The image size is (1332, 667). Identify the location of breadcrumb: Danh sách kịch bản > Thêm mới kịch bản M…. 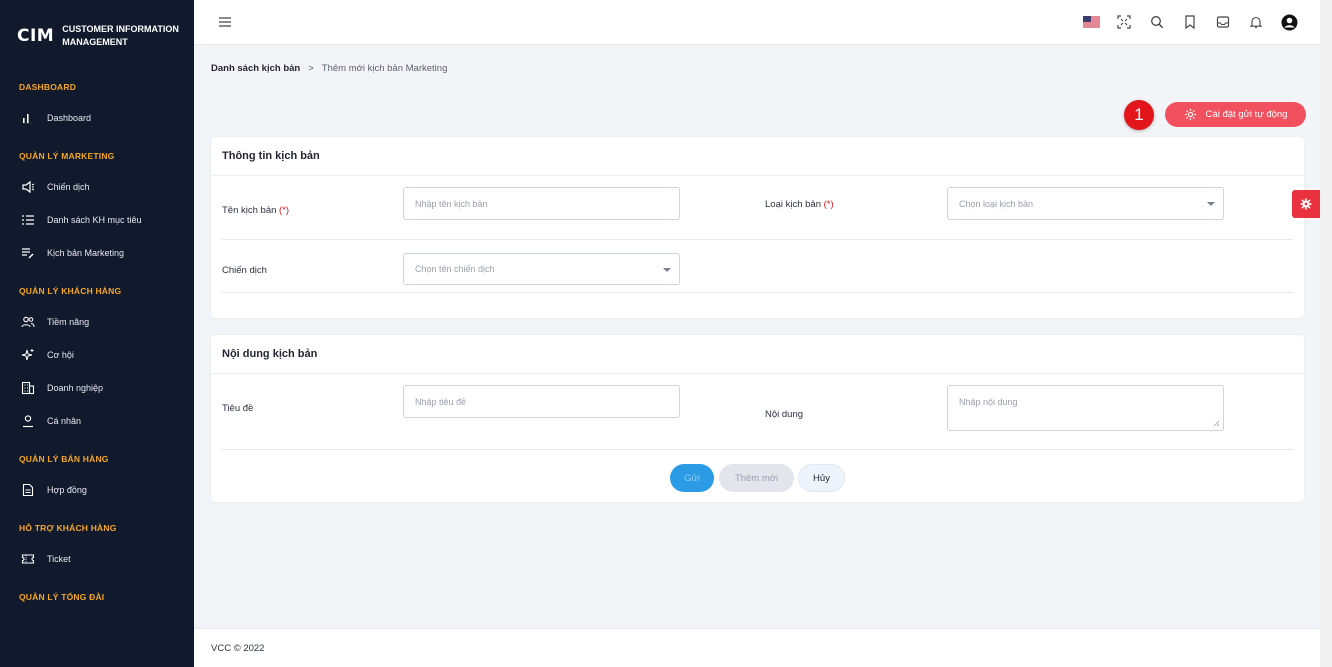
(329, 68).